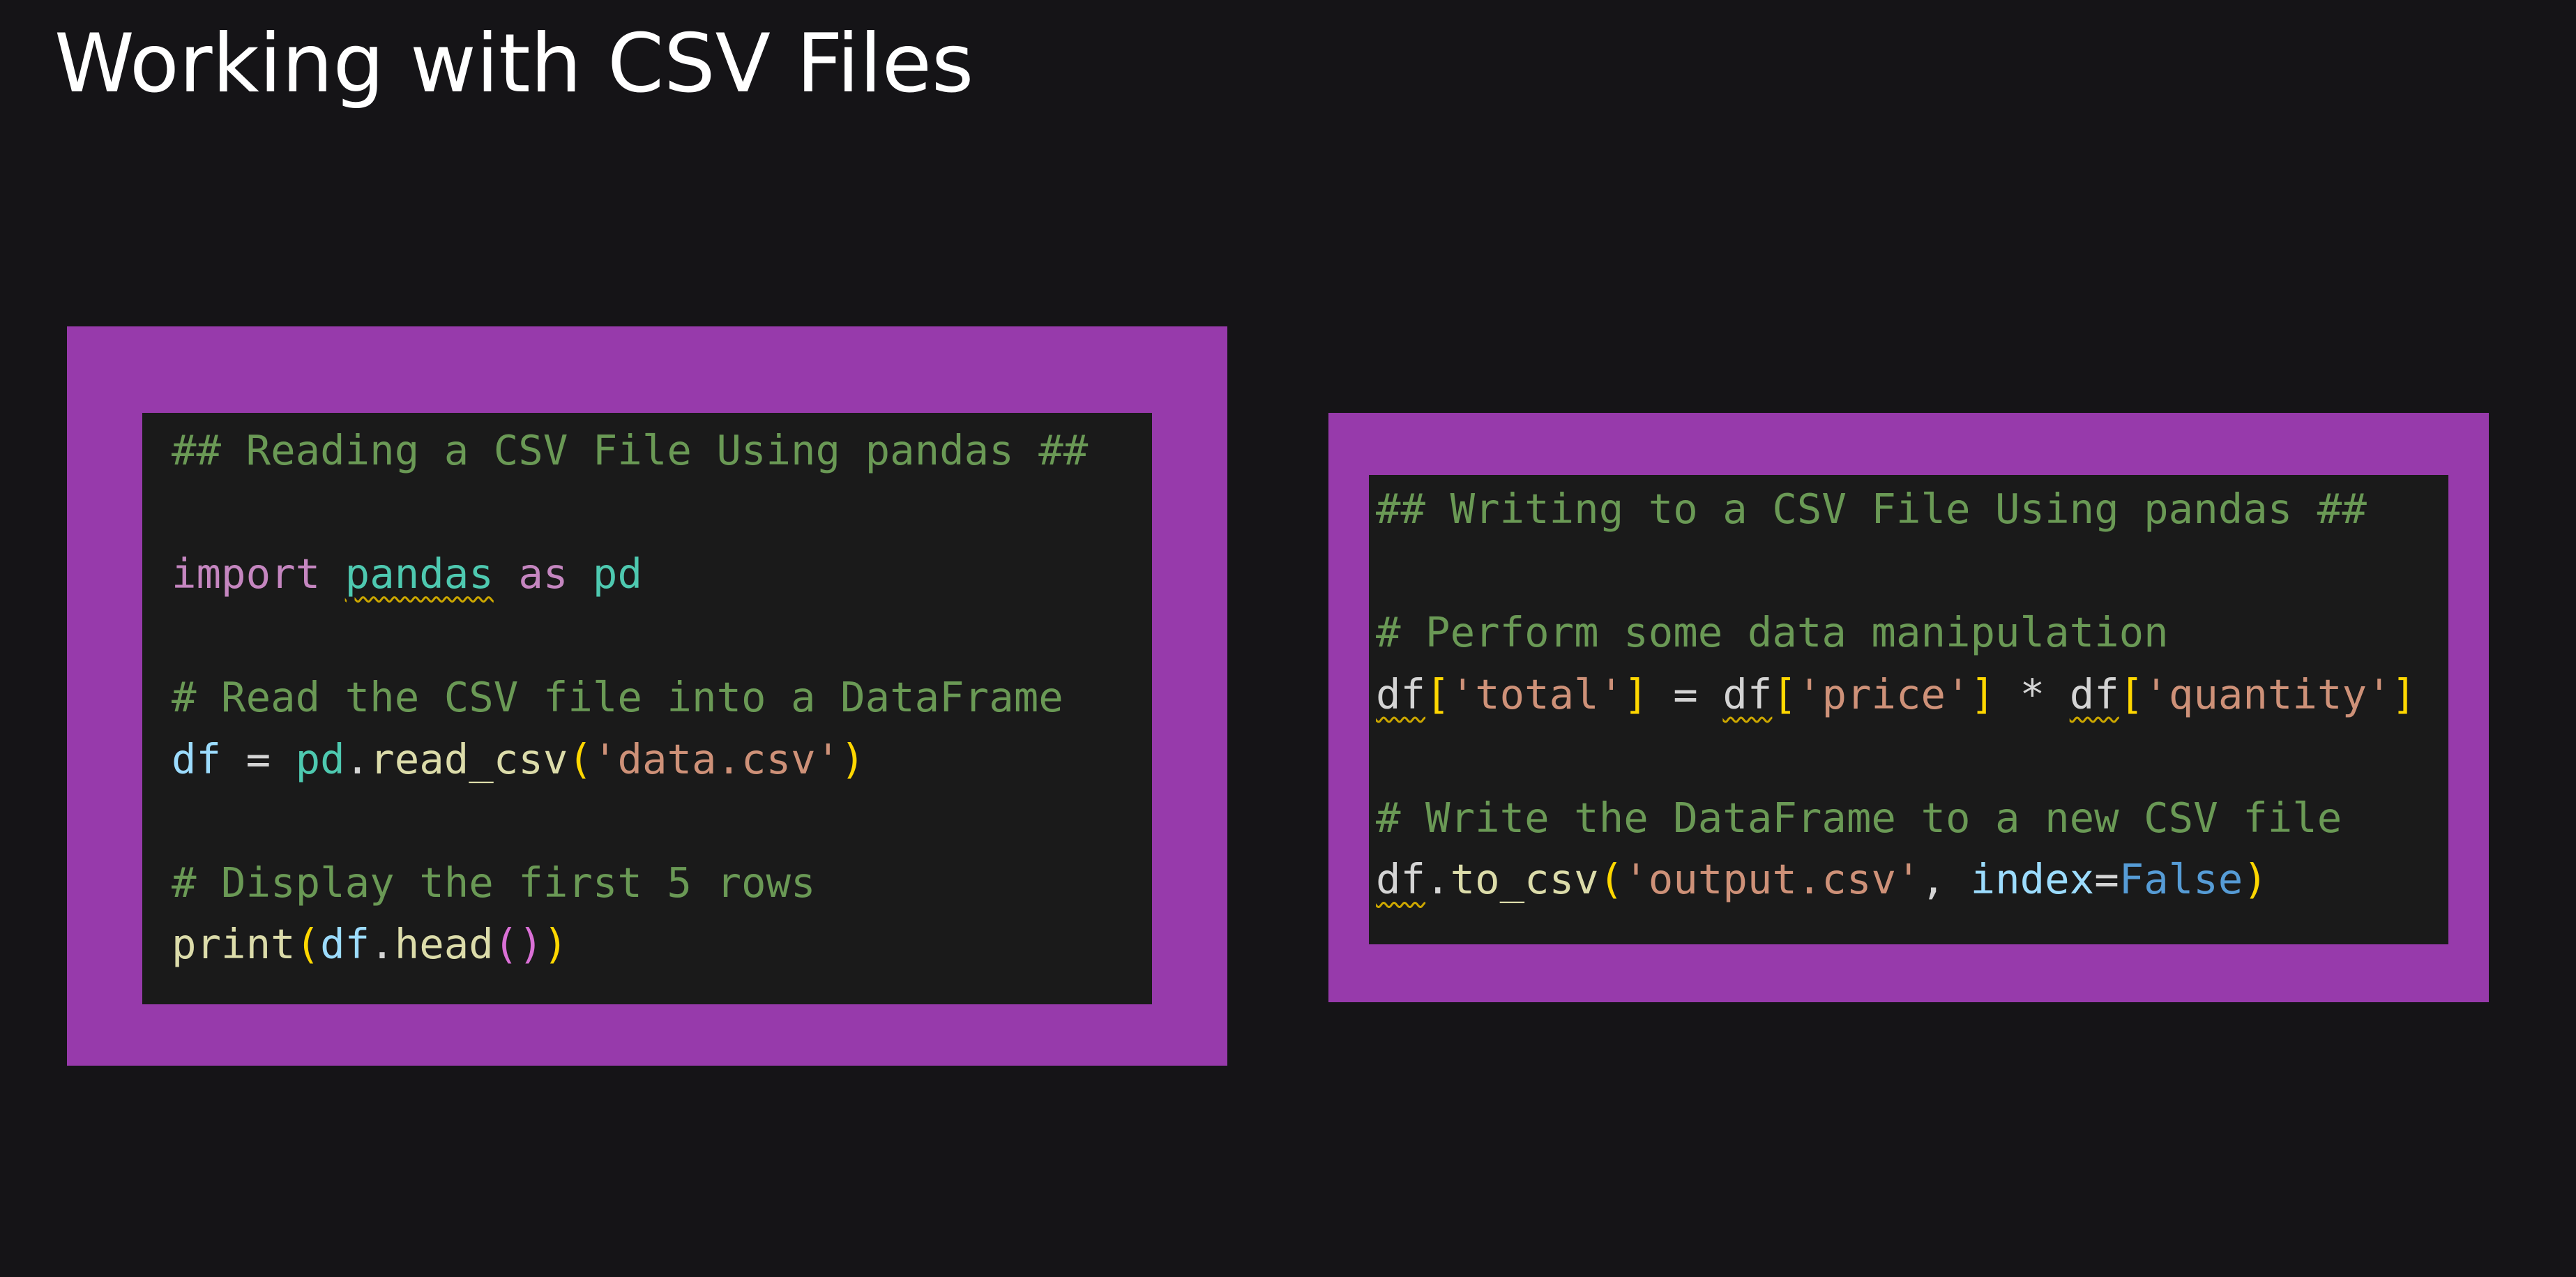  I want to click on string-literal: 'output.csv', so click(1772, 879).